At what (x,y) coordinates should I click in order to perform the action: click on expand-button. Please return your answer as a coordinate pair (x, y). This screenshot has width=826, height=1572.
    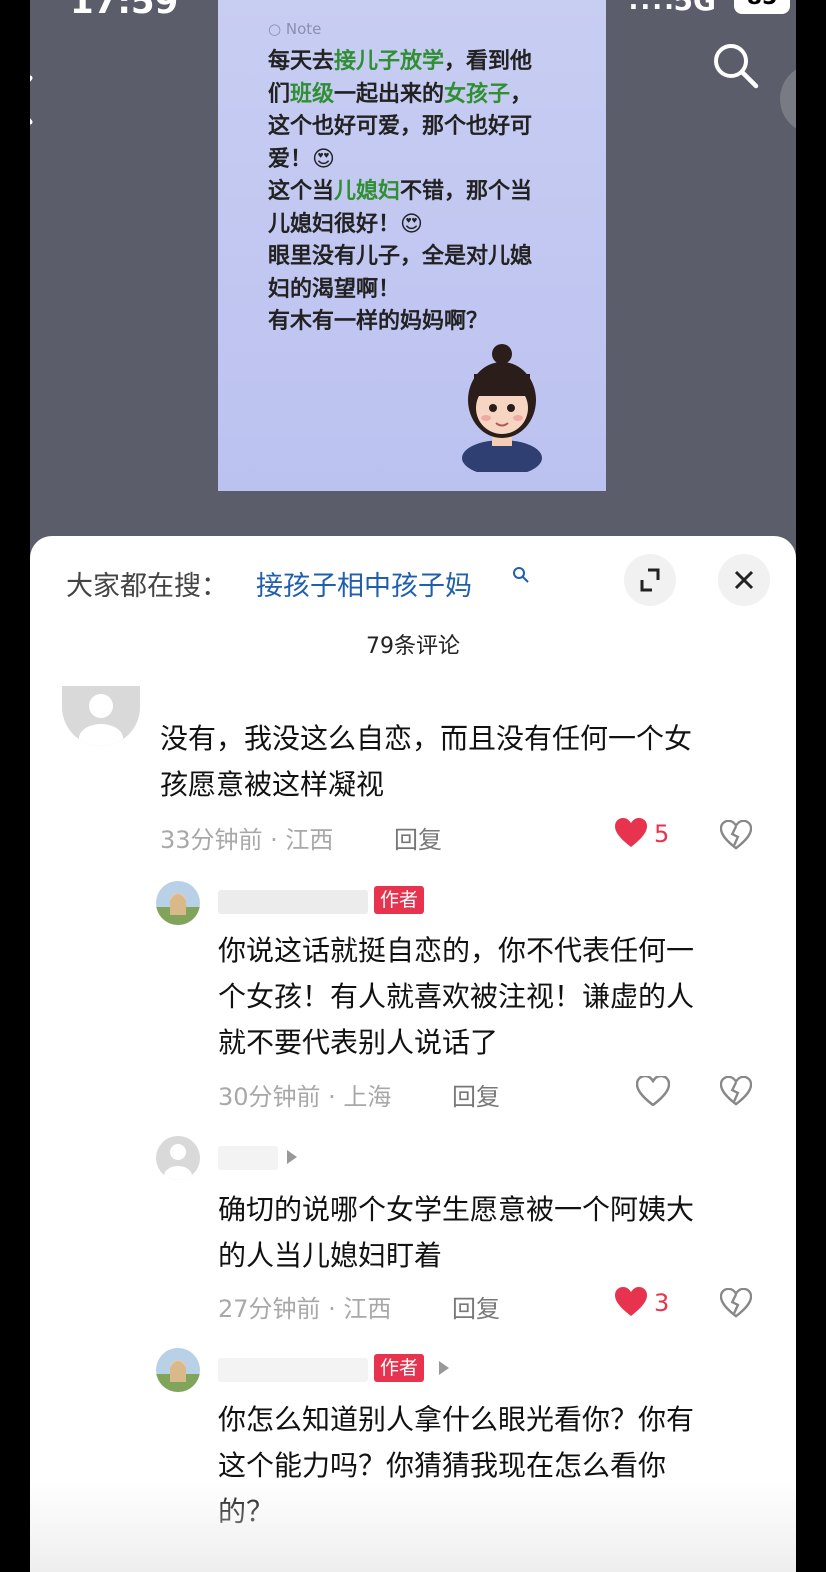
    Looking at the image, I should click on (650, 580).